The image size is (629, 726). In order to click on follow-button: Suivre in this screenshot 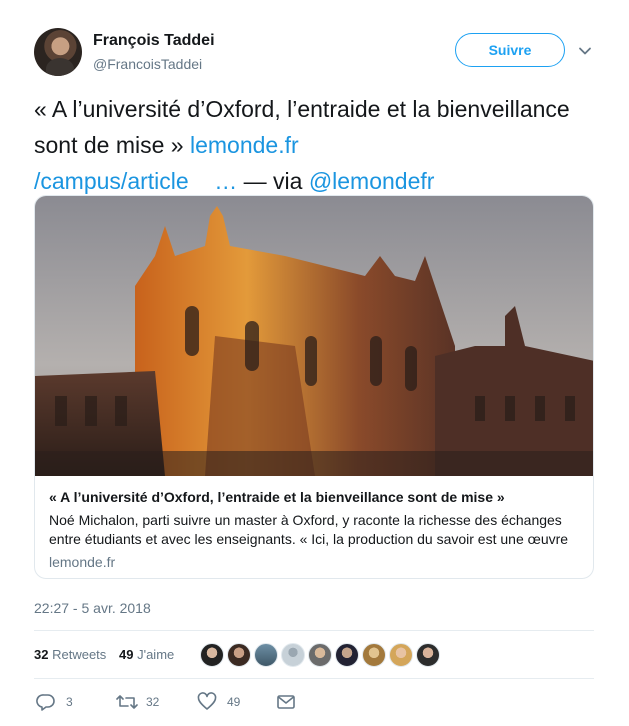, I will do `click(510, 50)`.